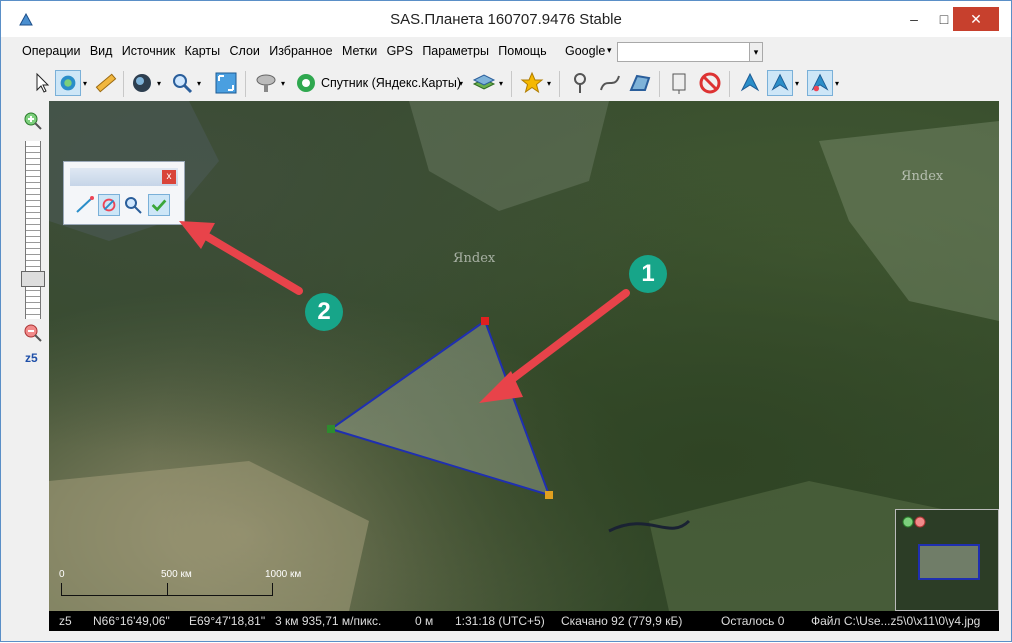 The image size is (1012, 643). Describe the element at coordinates (648, 274) in the screenshot. I see `callout-badge-1: 1` at that location.